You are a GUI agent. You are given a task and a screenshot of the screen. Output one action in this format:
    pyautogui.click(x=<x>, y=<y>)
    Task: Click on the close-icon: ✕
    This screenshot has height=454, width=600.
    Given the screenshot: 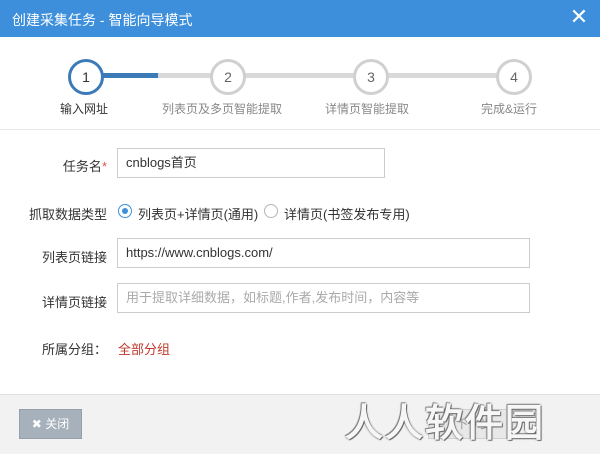 What is the action you would take?
    pyautogui.click(x=579, y=17)
    